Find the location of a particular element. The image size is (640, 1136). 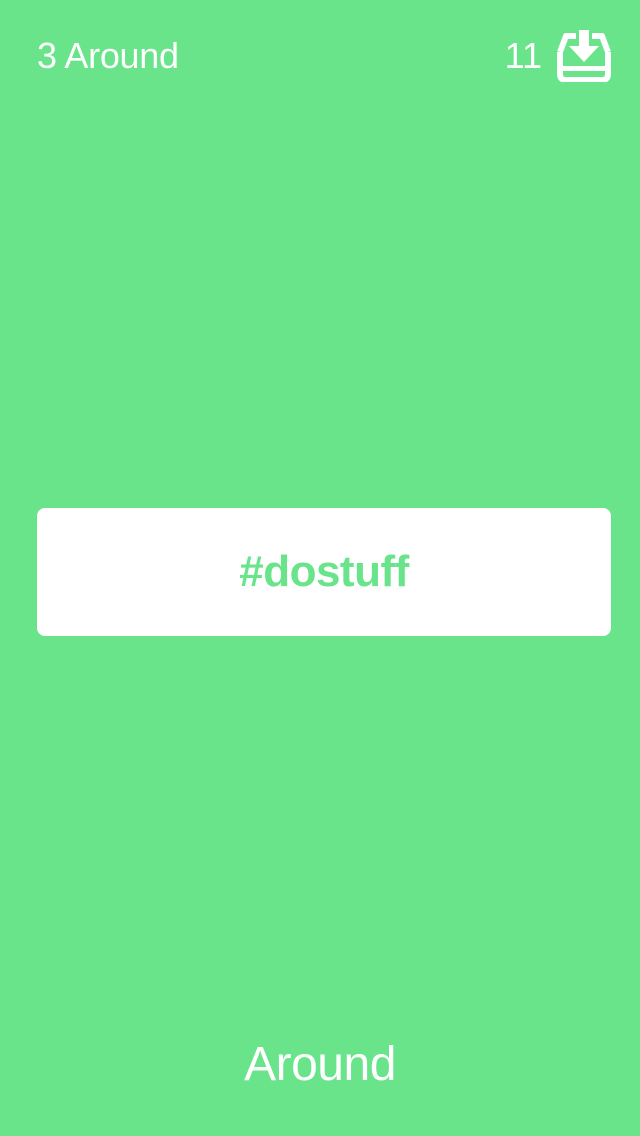

hashtag-text: #dostuff is located at coordinates (324, 571).